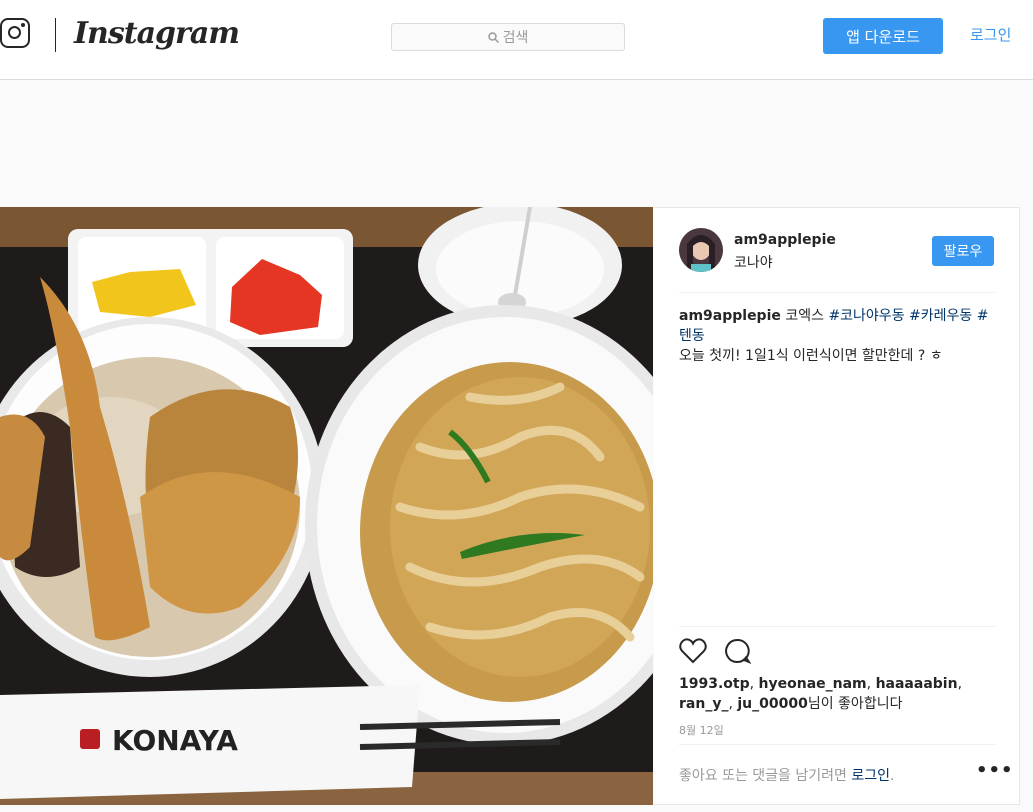 The height and width of the screenshot is (812, 1033). What do you see at coordinates (693, 651) in the screenshot?
I see `heart-icon` at bounding box center [693, 651].